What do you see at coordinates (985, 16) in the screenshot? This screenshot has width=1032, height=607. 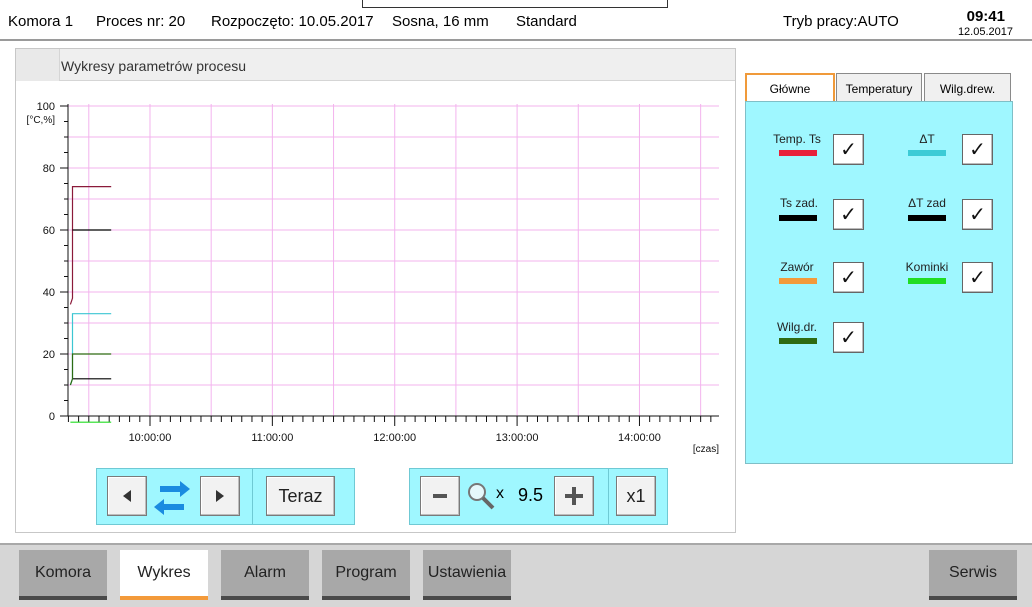 I see `clock-time: 09:41` at bounding box center [985, 16].